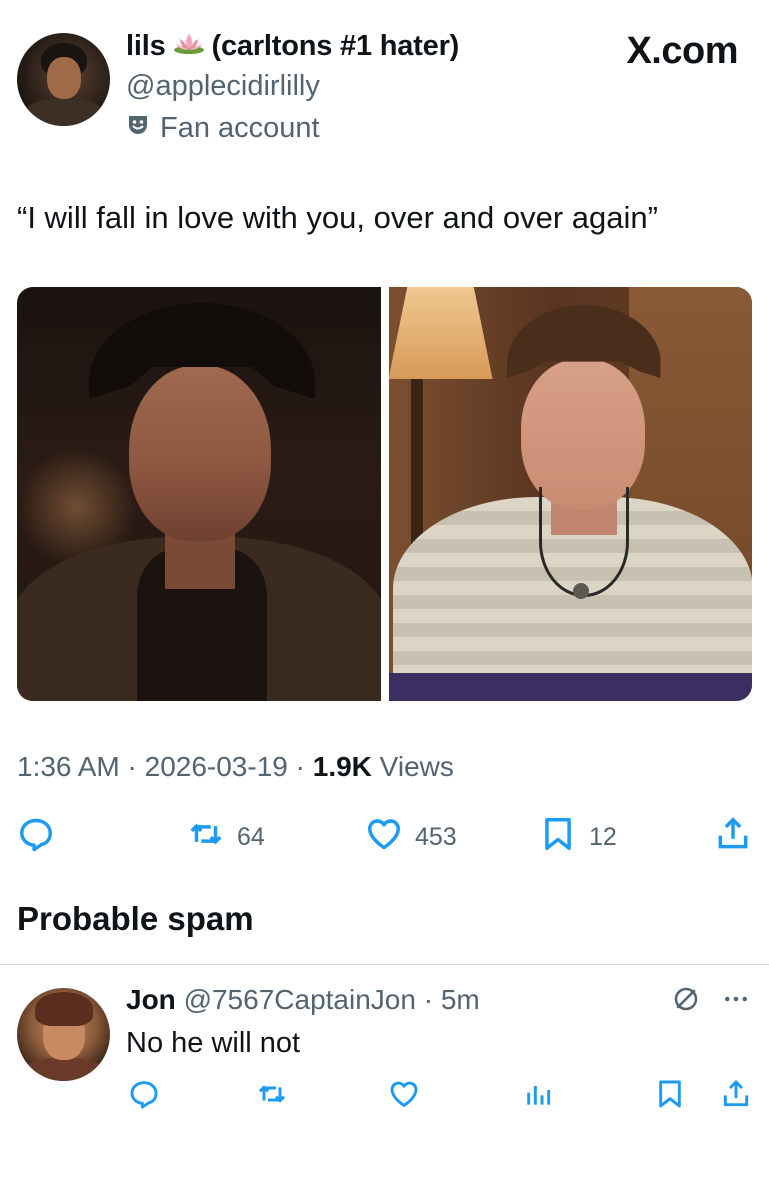 The image size is (769, 1200). I want to click on like-button: 453, so click(411, 837).